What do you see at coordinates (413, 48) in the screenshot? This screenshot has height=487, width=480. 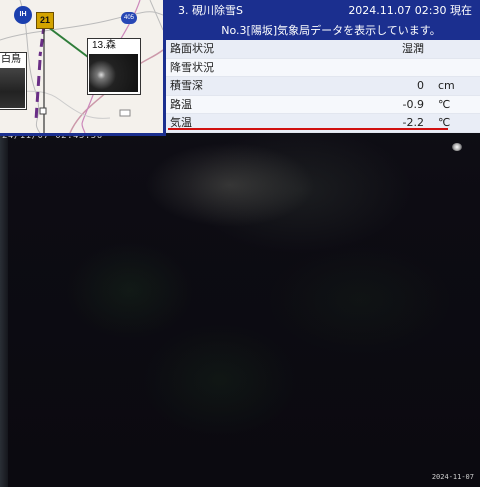 I see `row-value: 湿潤` at bounding box center [413, 48].